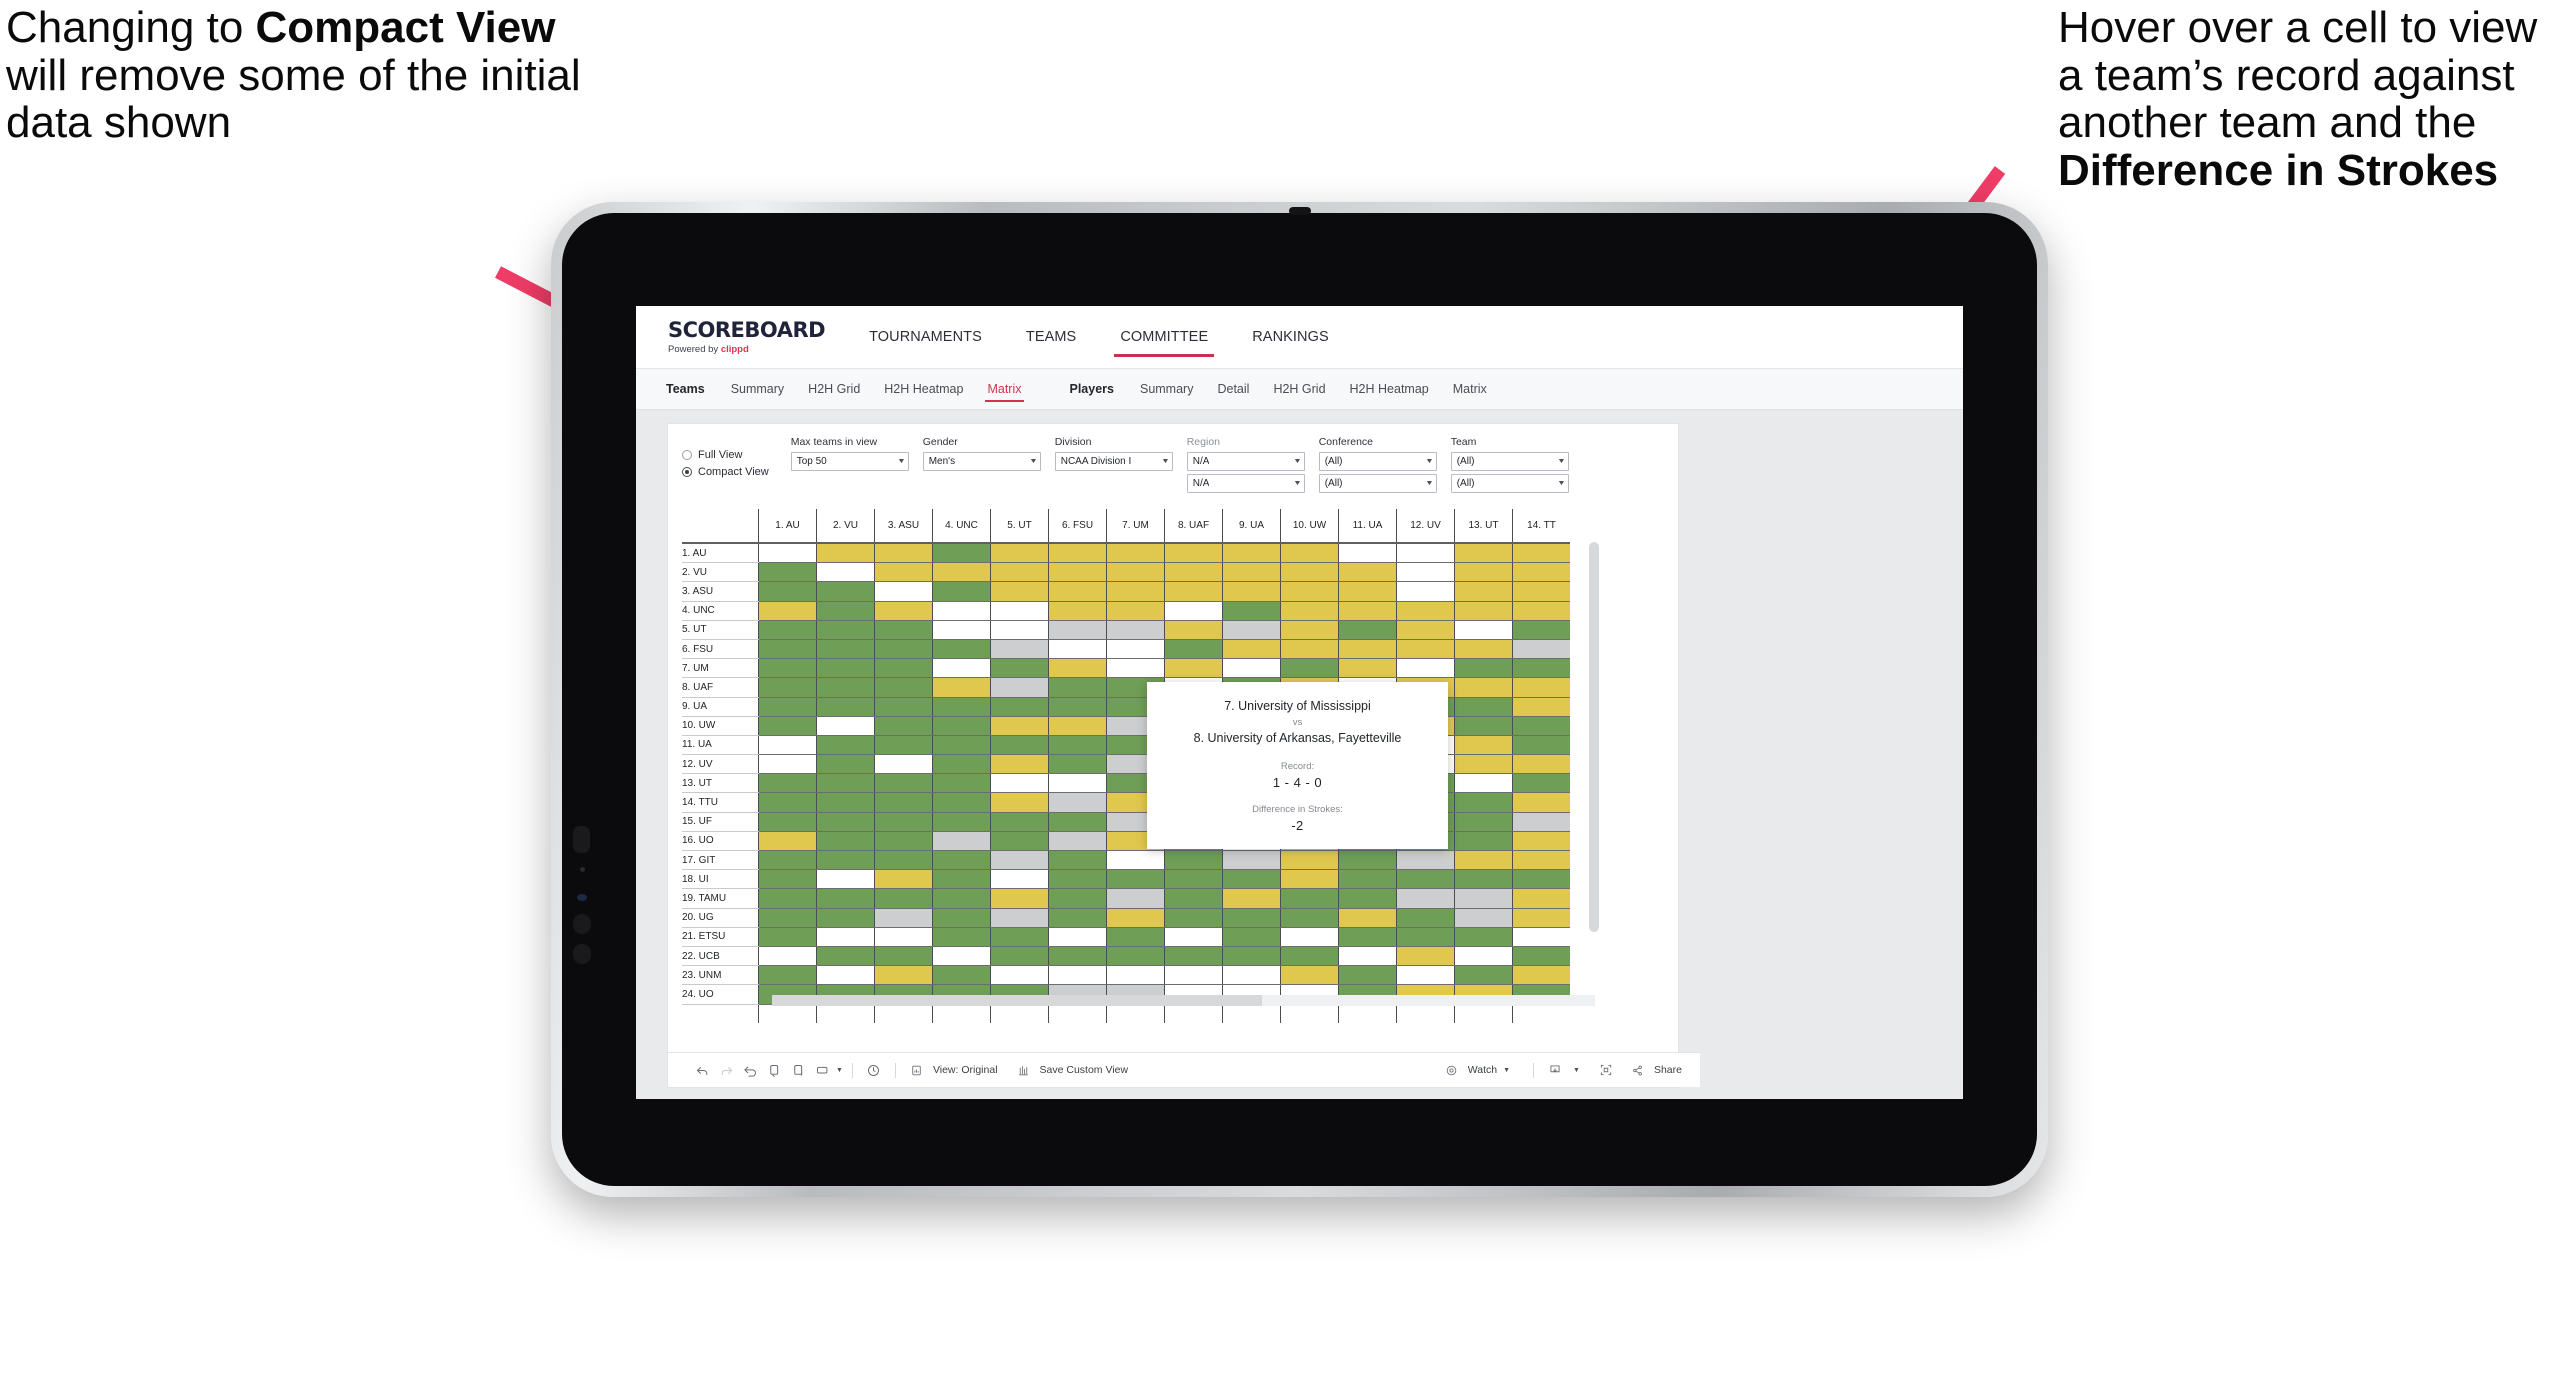 The height and width of the screenshot is (1380, 2565). I want to click on tab-players-h2h-heatmap: H2H Heatmap, so click(1389, 389).